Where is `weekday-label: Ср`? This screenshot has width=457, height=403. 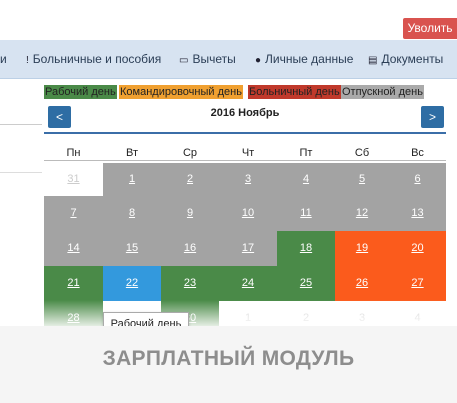 weekday-label: Ср is located at coordinates (190, 153).